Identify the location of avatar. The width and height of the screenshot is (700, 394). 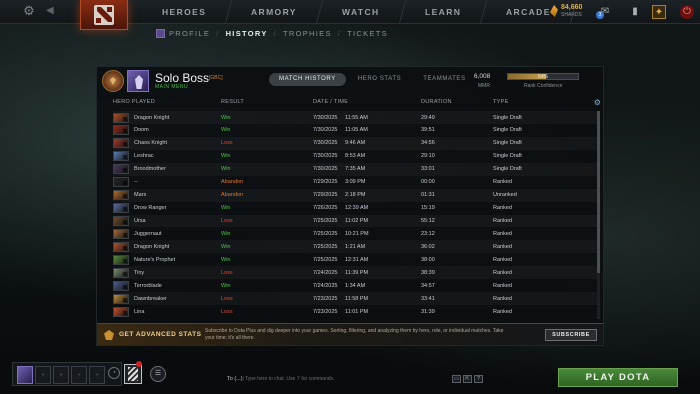
(138, 81).